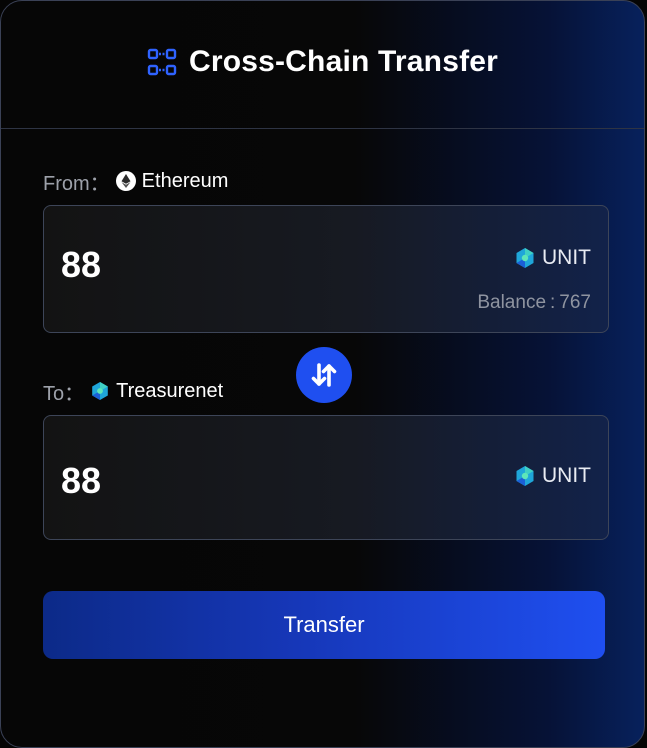  I want to click on from-unit-label: UNIT, so click(566, 257).